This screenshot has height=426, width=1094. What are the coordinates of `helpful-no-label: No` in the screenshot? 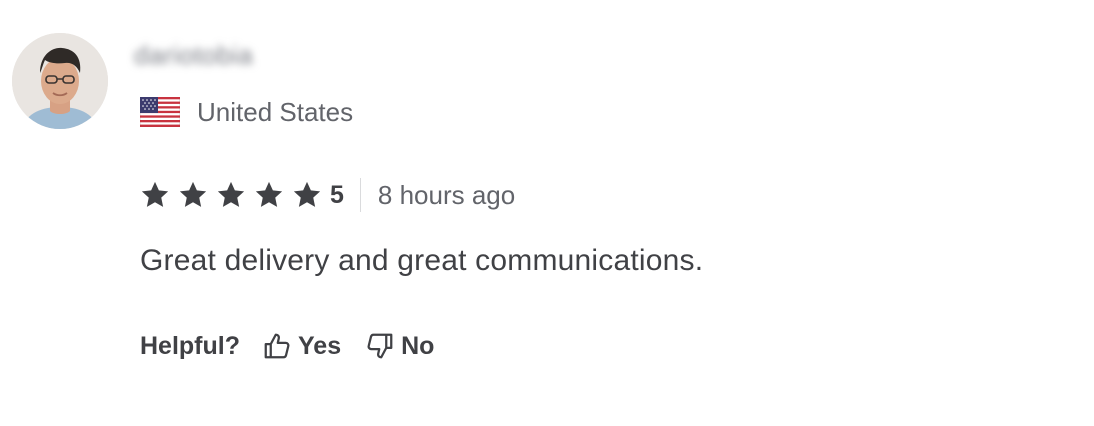 It's located at (418, 345).